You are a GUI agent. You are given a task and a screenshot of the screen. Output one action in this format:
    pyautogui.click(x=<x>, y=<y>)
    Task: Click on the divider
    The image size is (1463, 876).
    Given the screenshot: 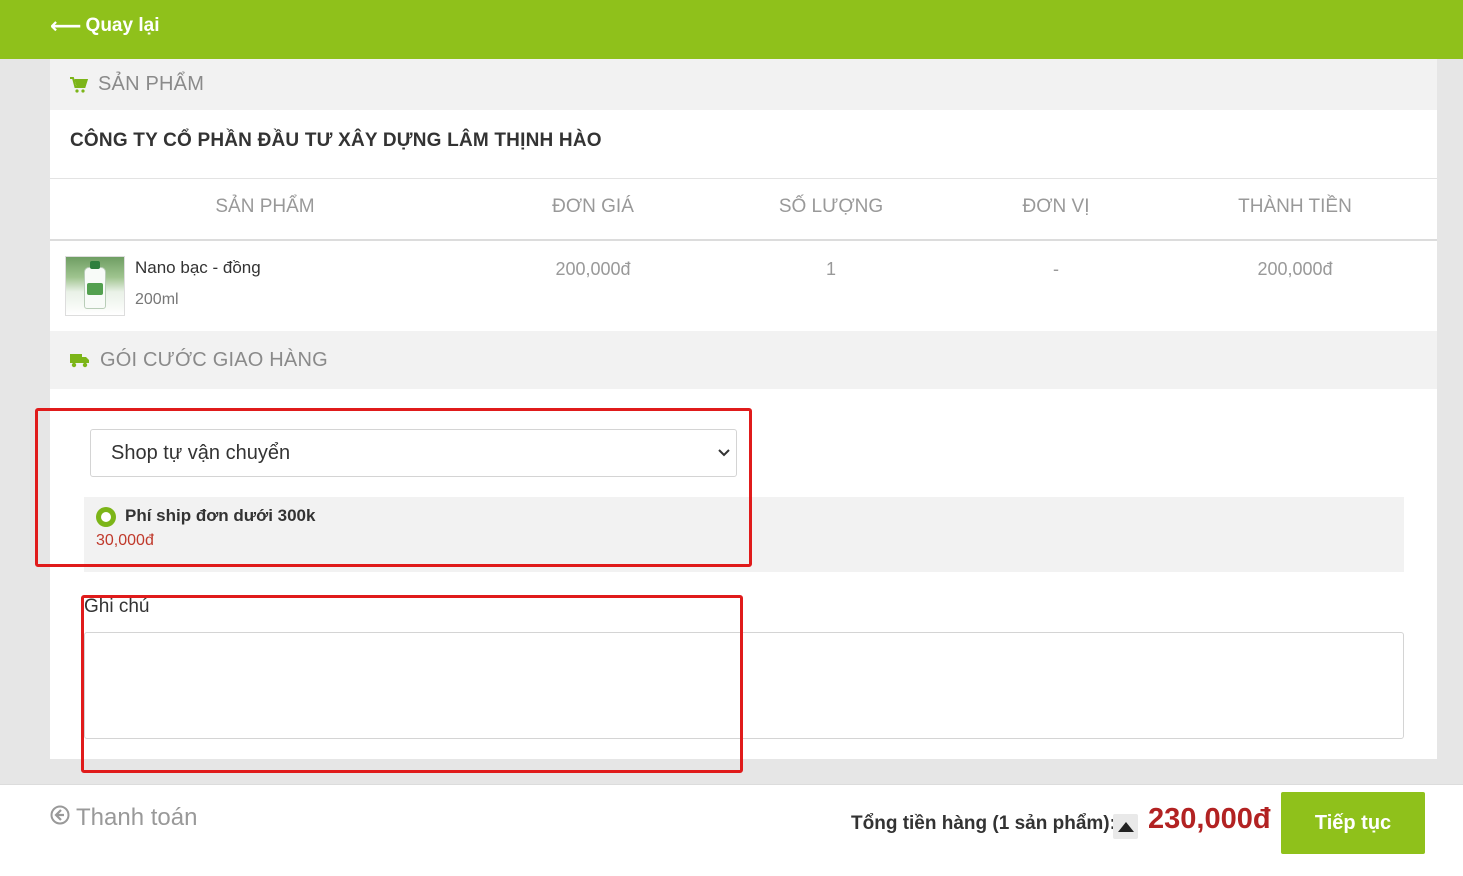 What is the action you would take?
    pyautogui.click(x=743, y=178)
    